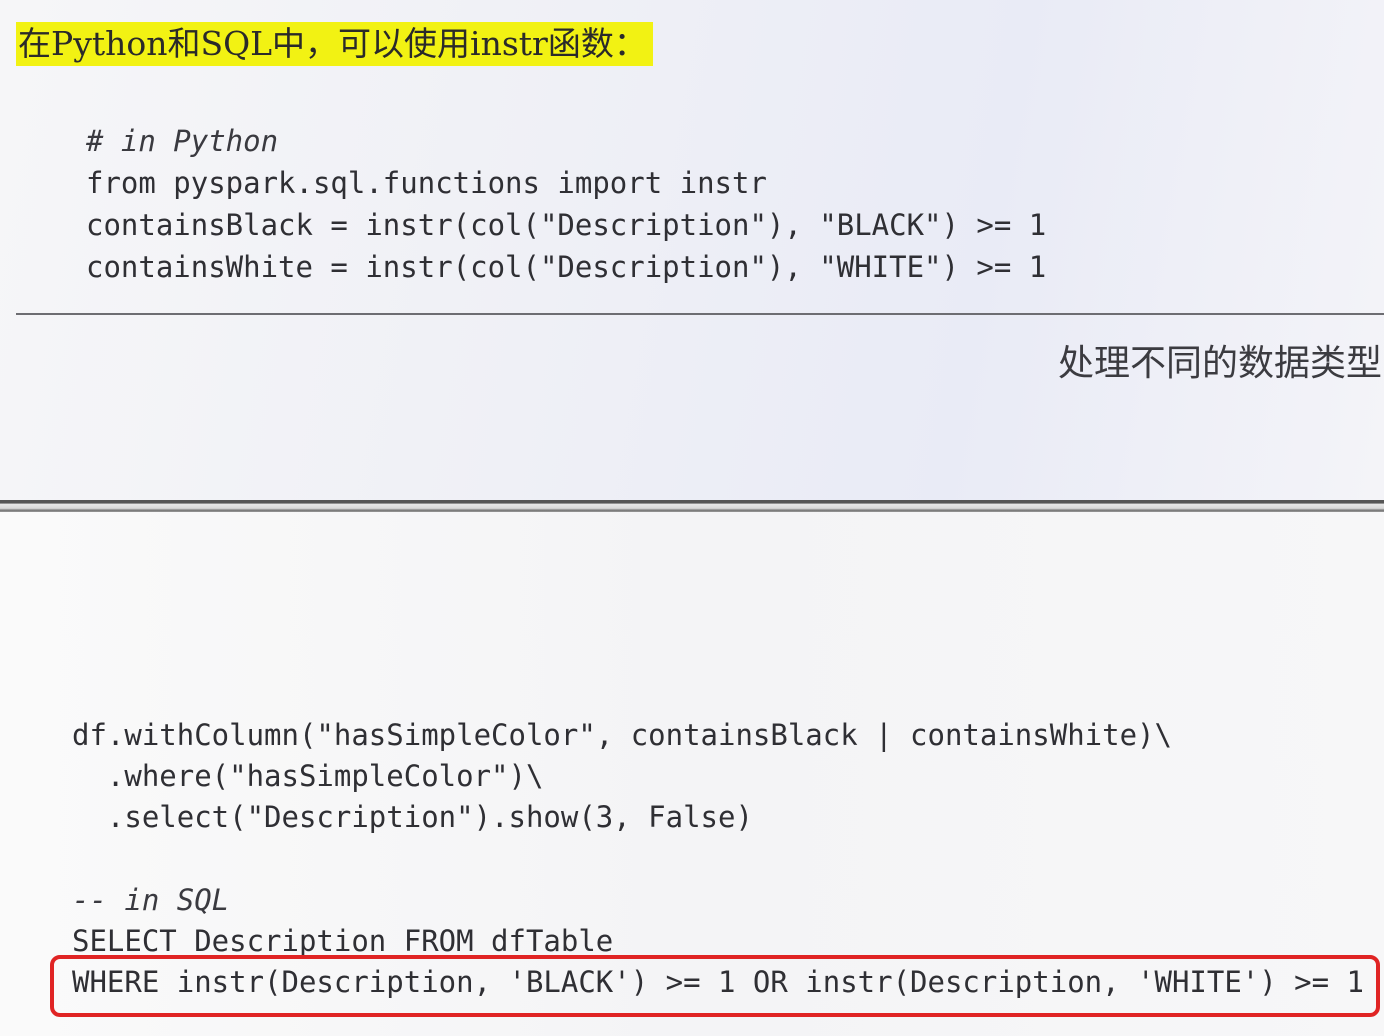 The image size is (1384, 1036). What do you see at coordinates (692, 506) in the screenshot?
I see `page-splitter` at bounding box center [692, 506].